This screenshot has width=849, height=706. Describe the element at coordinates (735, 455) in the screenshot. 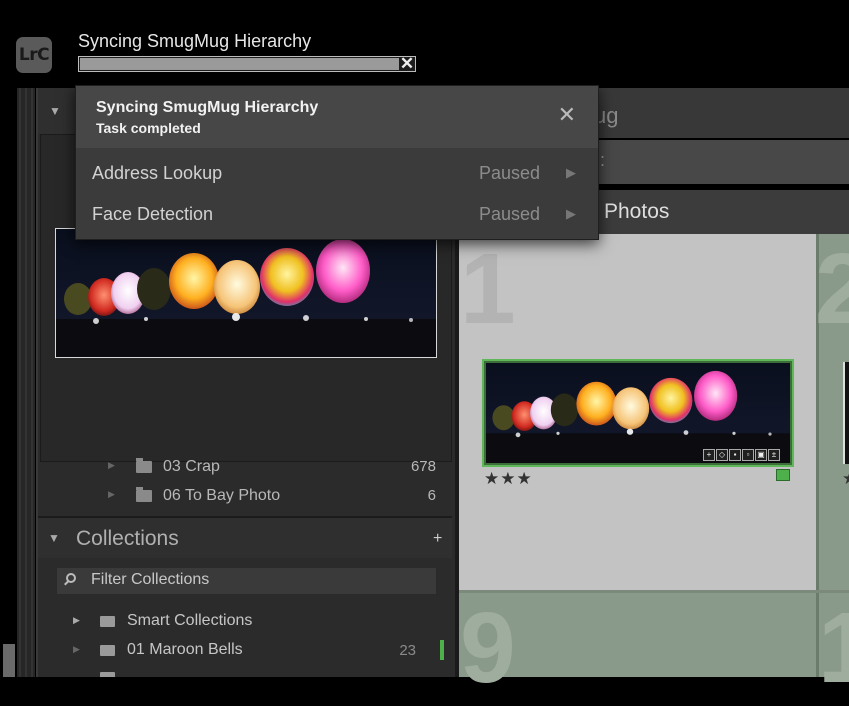

I see `comment-badge-icon: ▪` at that location.